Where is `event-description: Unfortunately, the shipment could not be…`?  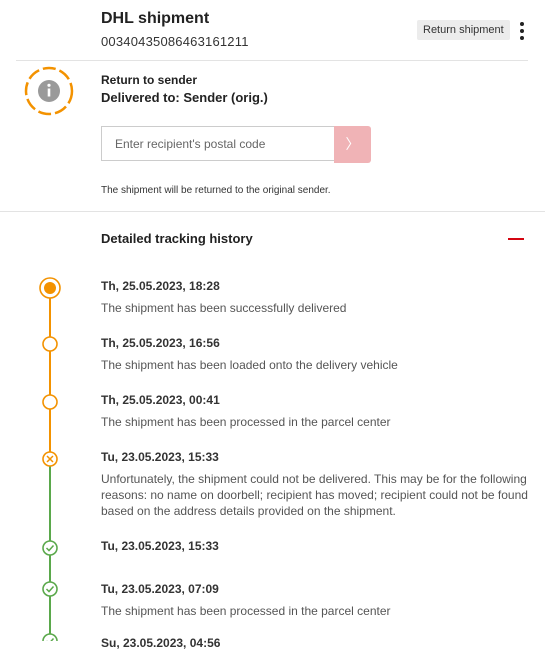 event-description: Unfortunately, the shipment could not be… is located at coordinates (314, 495).